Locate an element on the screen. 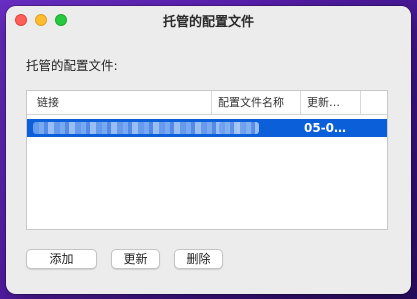 The image size is (417, 299). blurred-name-cell is located at coordinates (239, 128).